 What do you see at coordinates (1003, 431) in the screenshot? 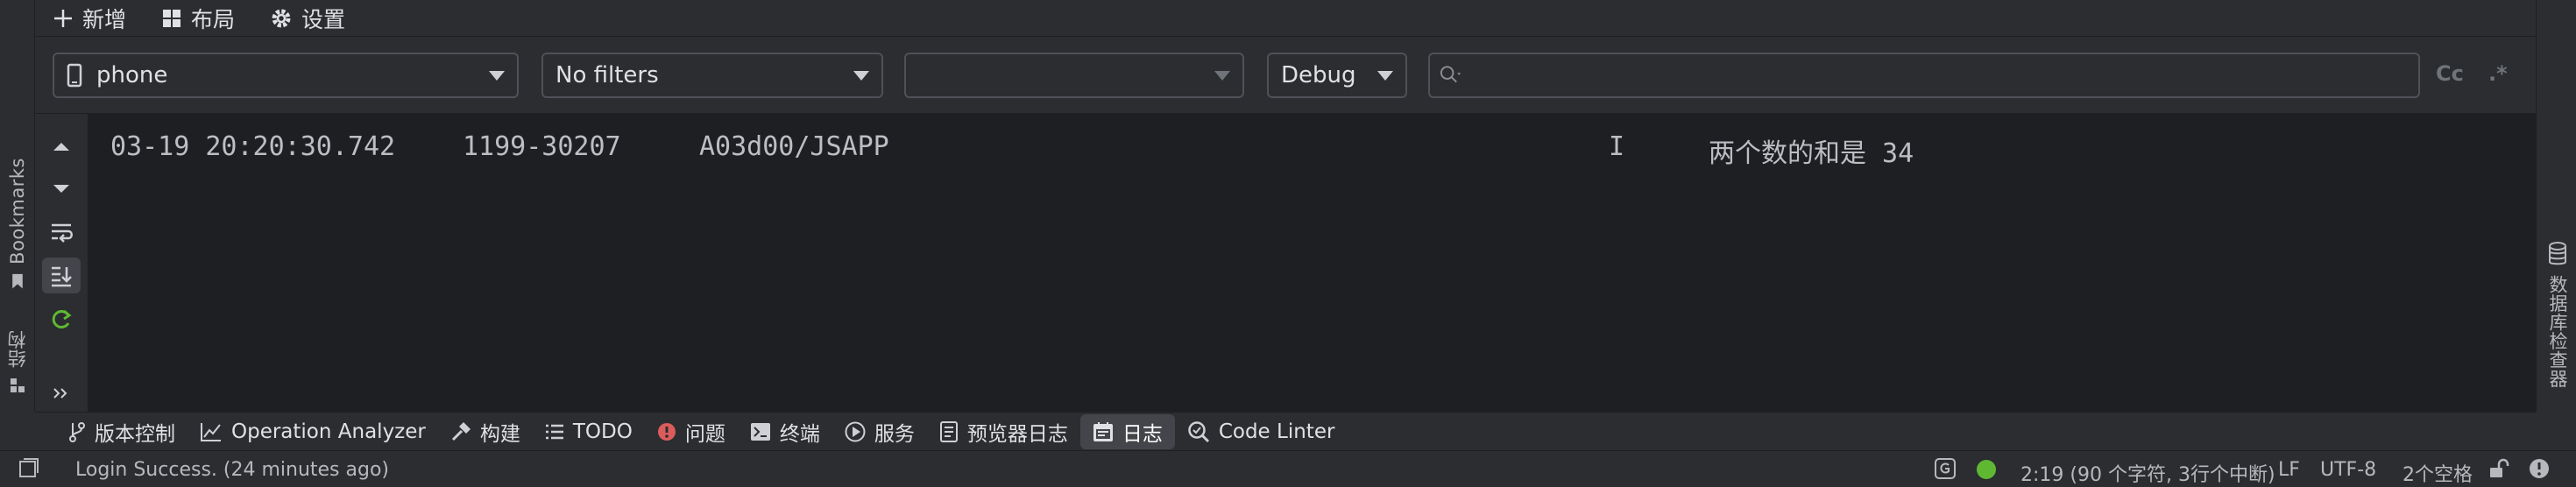
I see `tab-previewer-log: 预览器日志` at bounding box center [1003, 431].